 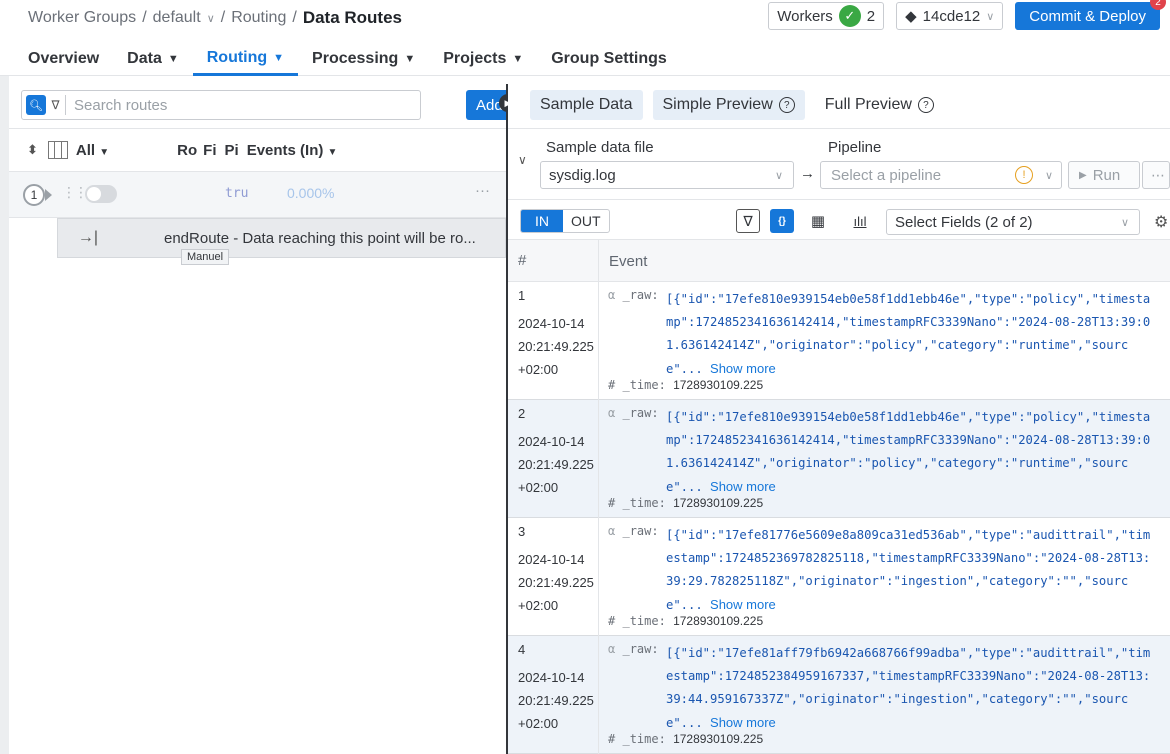 I want to click on col-event: Event, so click(x=622, y=261).